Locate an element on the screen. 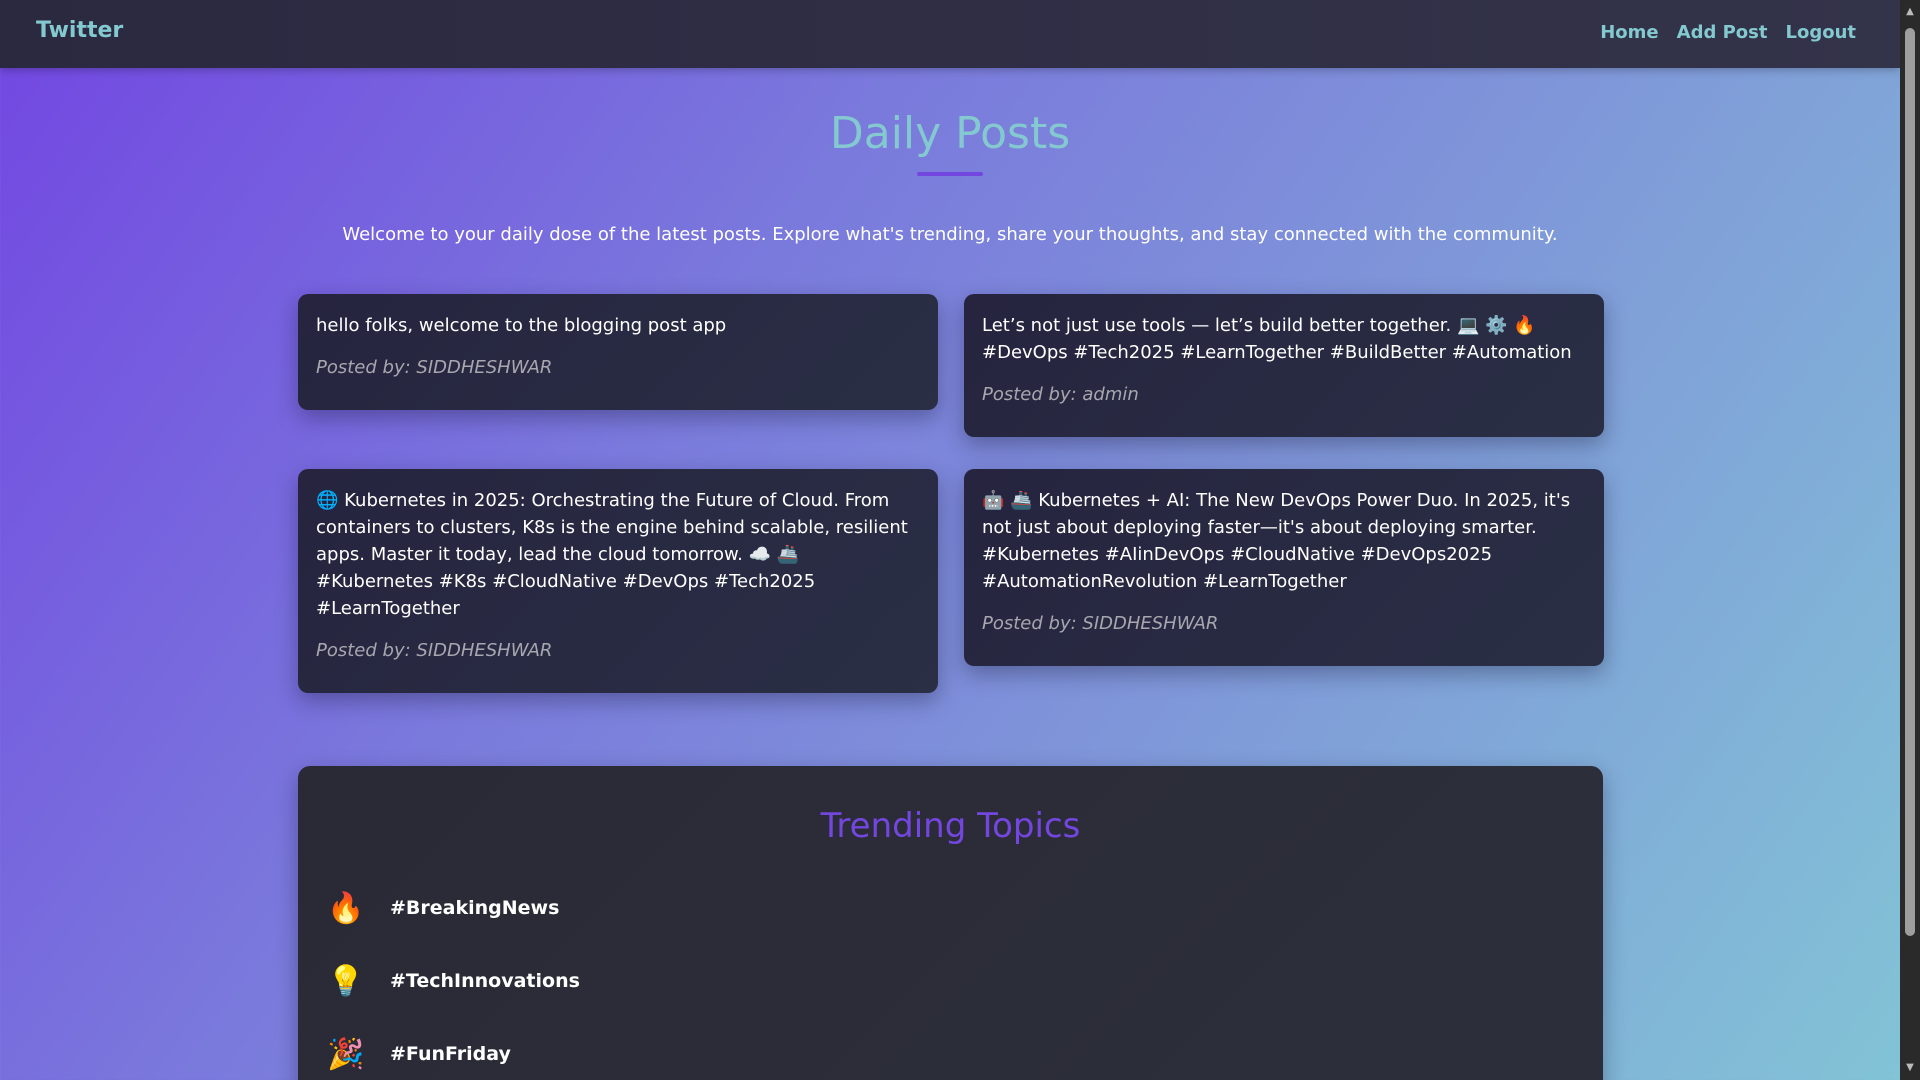  trending-topic-funfriday: 🎉 #FunFriday is located at coordinates (417, 1054).